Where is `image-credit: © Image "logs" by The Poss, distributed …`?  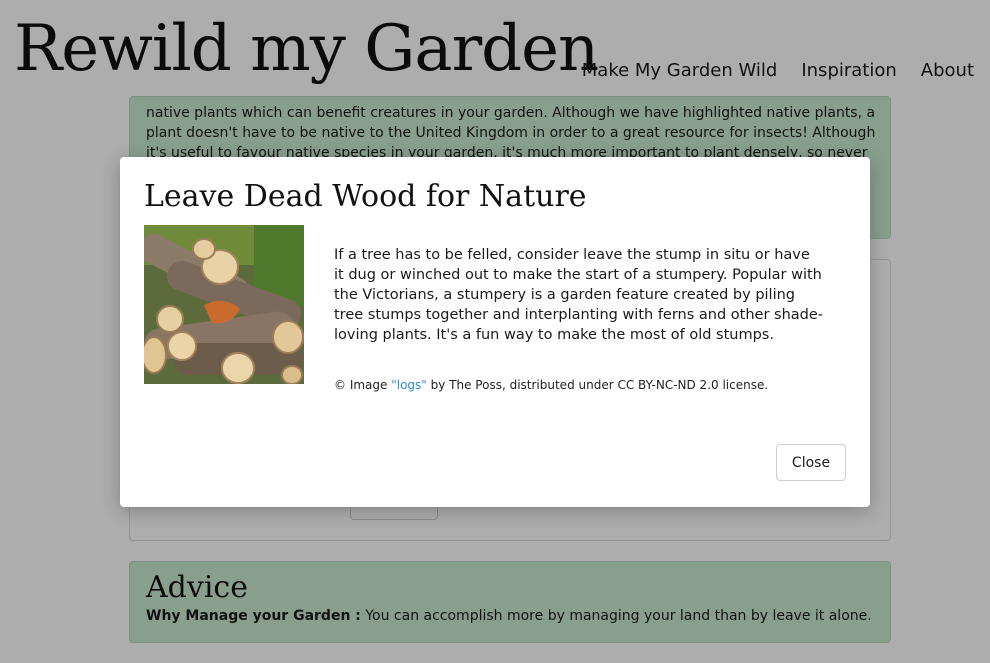 image-credit: © Image "logs" by The Poss, distributed … is located at coordinates (584, 385).